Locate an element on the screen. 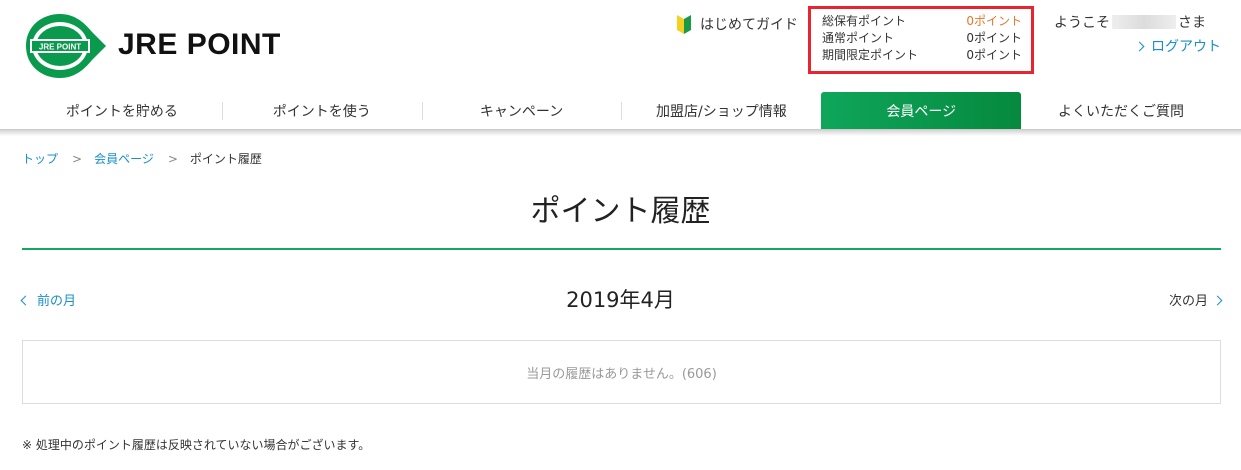  total-points-label: 総保有ポイント is located at coordinates (864, 21).